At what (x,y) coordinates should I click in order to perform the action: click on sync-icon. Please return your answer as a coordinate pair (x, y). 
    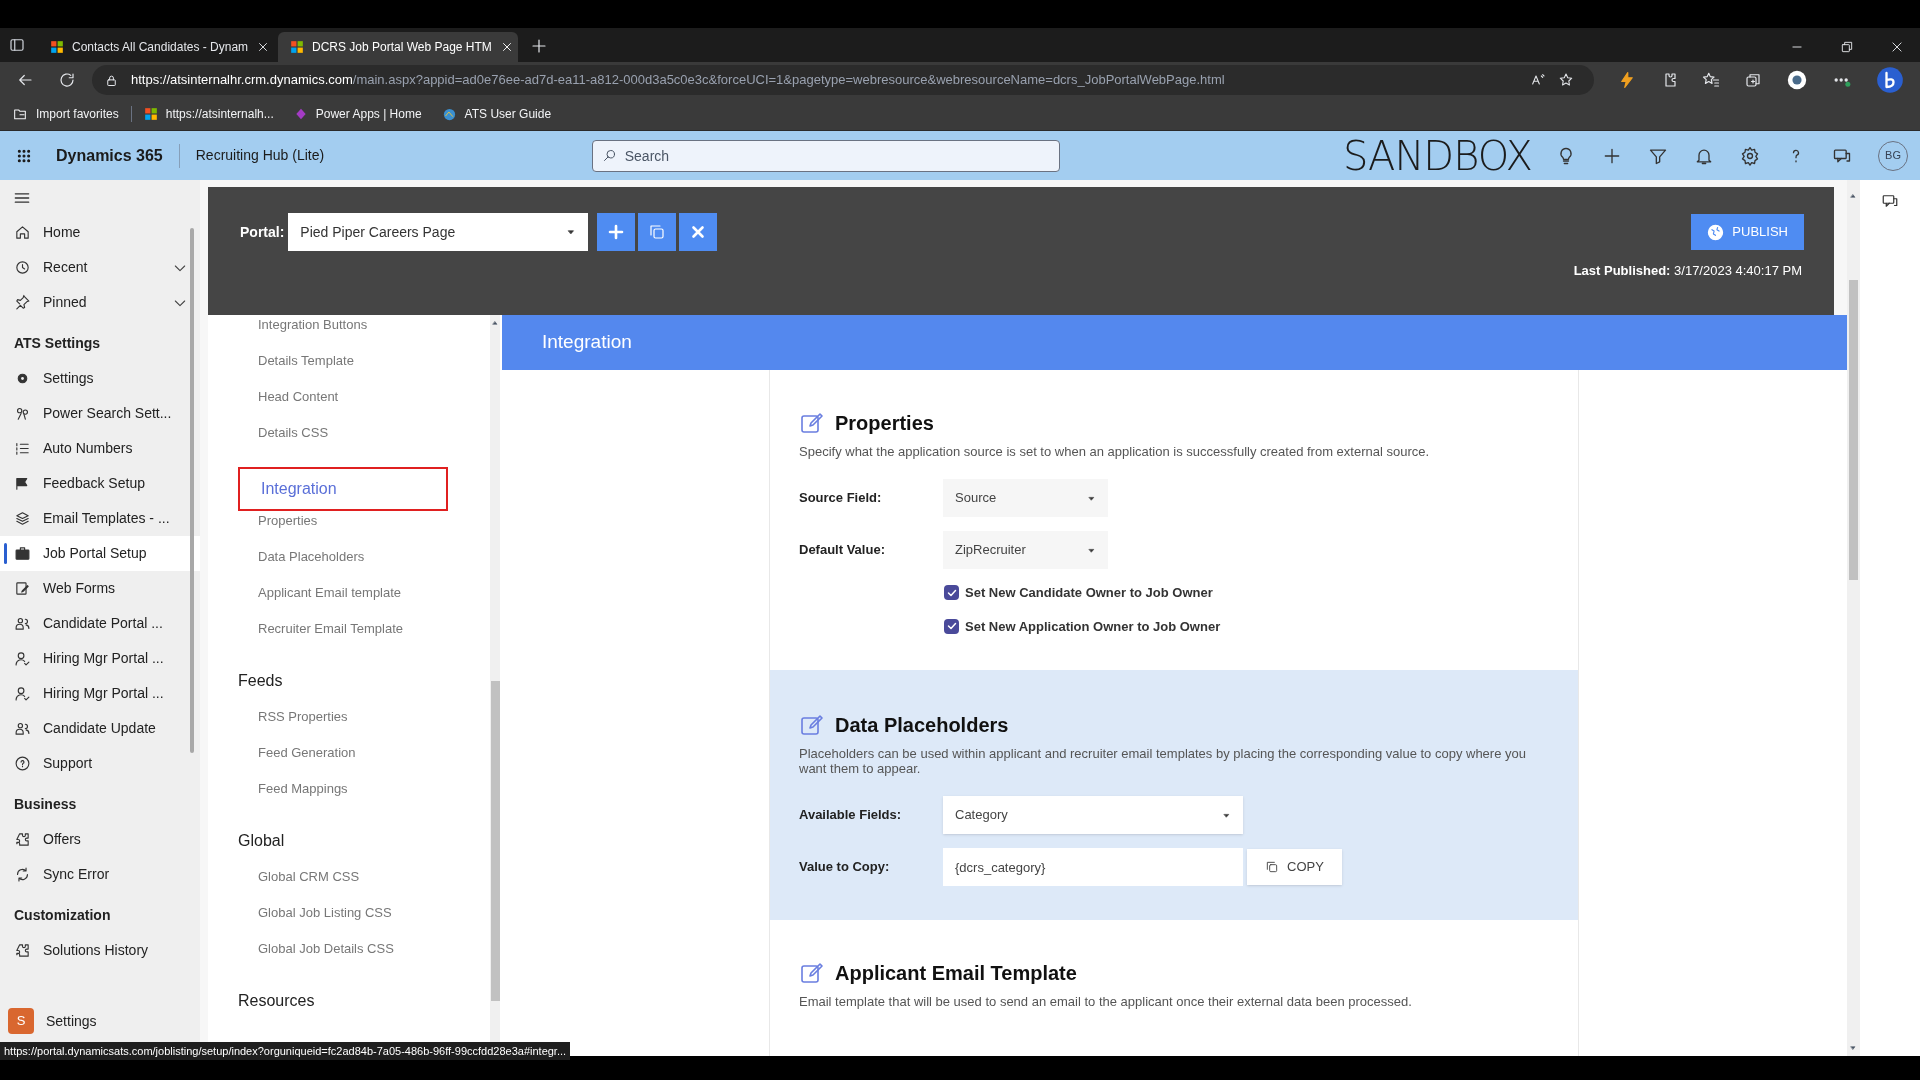
    Looking at the image, I should click on (22, 874).